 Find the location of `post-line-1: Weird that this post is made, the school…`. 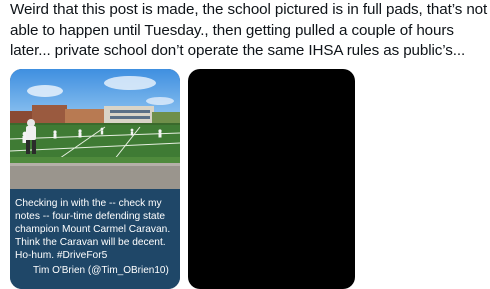

post-line-1: Weird that this post is made, the school… is located at coordinates (249, 9).